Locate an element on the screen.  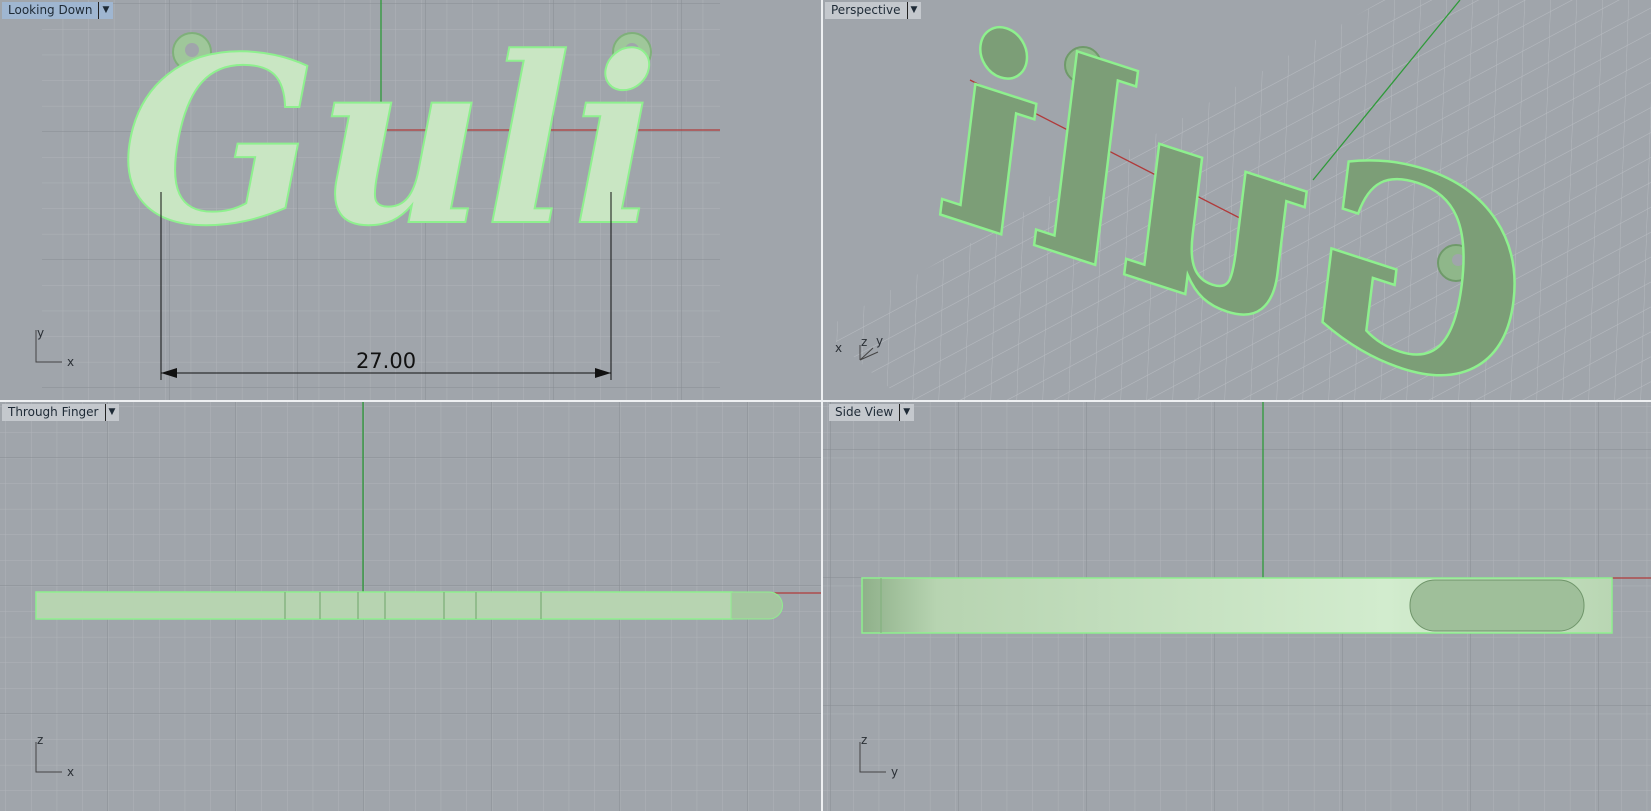
dimension-value: 27.00 is located at coordinates (386, 361).